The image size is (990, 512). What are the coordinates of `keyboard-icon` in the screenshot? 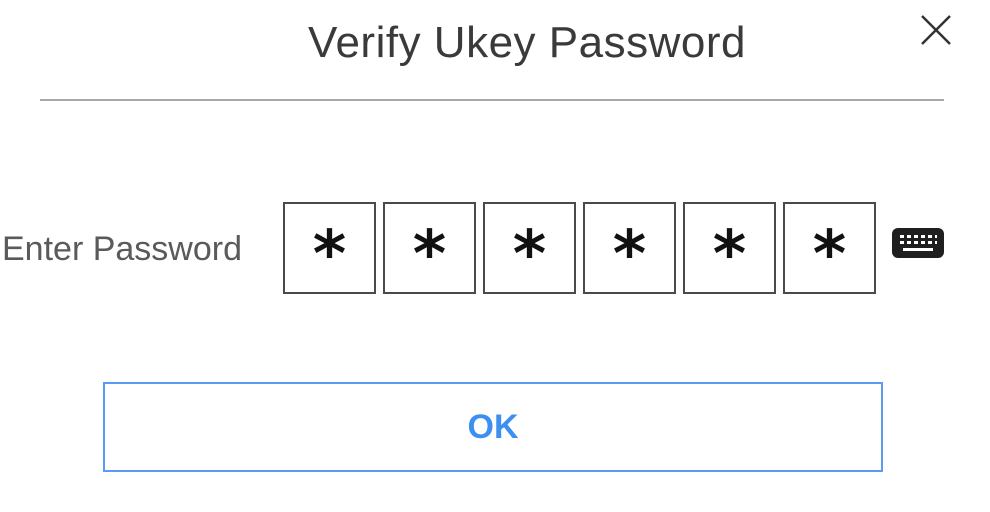 It's located at (918, 243).